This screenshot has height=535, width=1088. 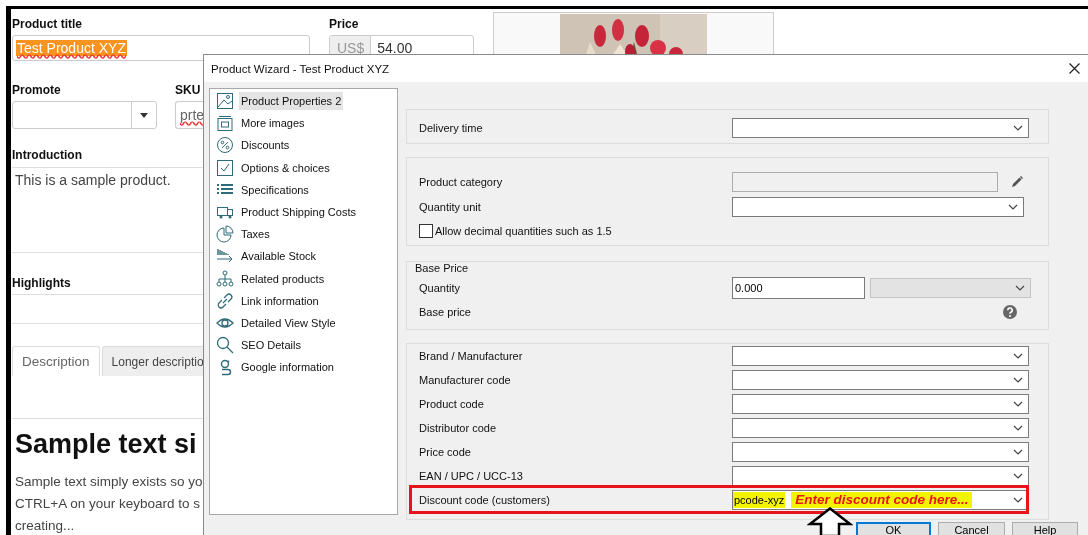 I want to click on field-label: SKU, so click(x=188, y=90).